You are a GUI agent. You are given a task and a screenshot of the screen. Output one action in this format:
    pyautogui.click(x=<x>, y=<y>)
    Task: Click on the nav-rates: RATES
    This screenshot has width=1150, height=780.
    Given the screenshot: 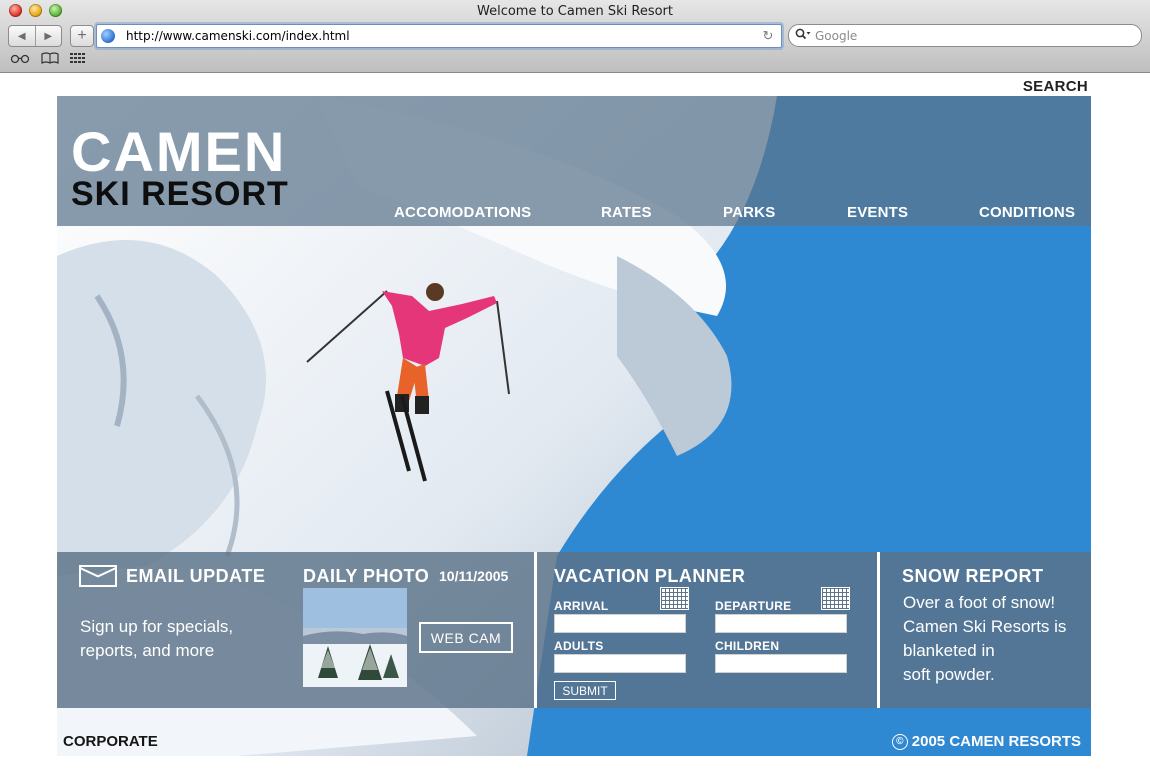 What is the action you would take?
    pyautogui.click(x=626, y=212)
    